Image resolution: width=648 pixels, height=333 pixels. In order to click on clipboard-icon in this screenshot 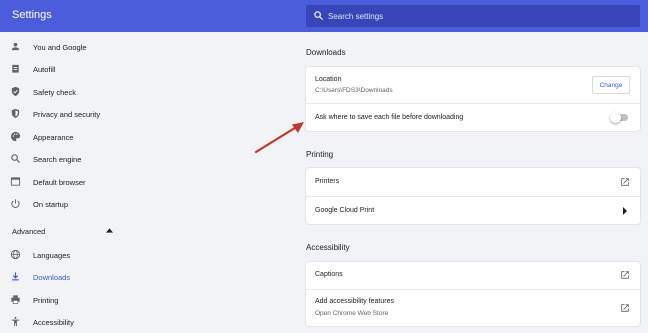, I will do `click(15, 68)`.